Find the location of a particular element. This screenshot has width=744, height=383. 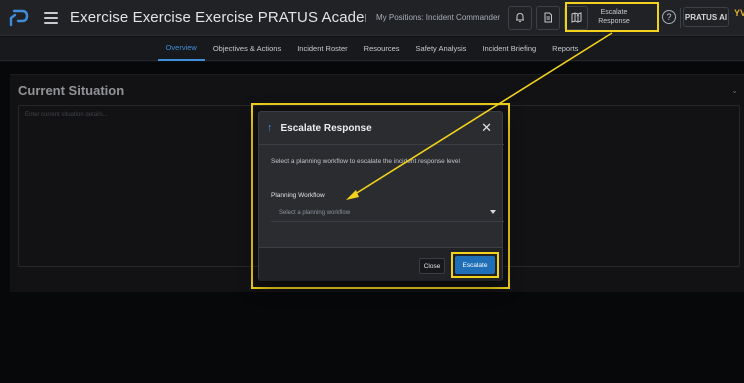

help-icon: ? is located at coordinates (669, 17).